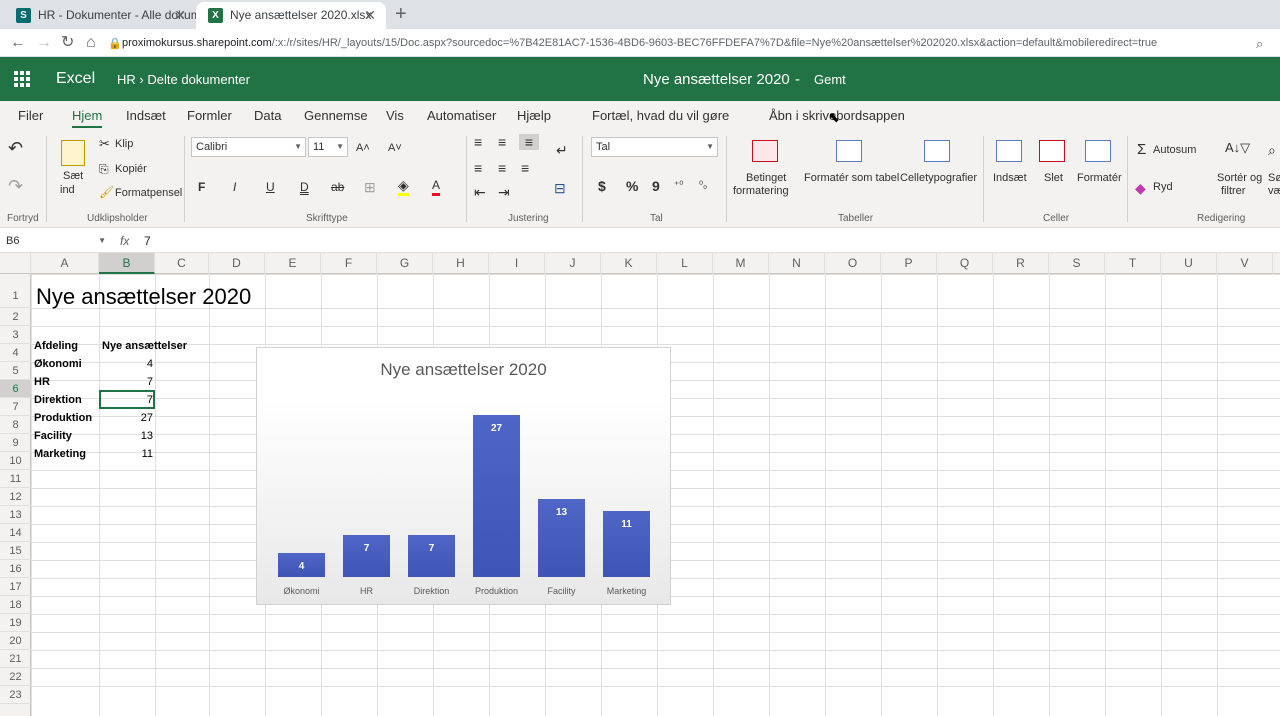 This screenshot has width=1280, height=716. Describe the element at coordinates (65, 263) in the screenshot. I see `column-header-a: A` at that location.